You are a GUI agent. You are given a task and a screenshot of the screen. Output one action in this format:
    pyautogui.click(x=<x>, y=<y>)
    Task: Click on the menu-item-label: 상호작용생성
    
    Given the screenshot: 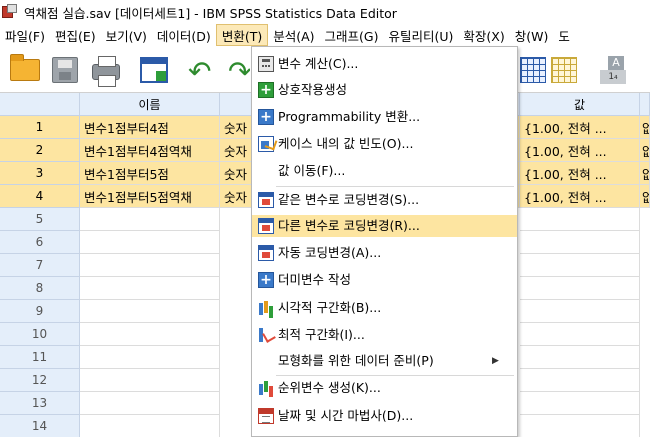 What is the action you would take?
    pyautogui.click(x=313, y=89)
    